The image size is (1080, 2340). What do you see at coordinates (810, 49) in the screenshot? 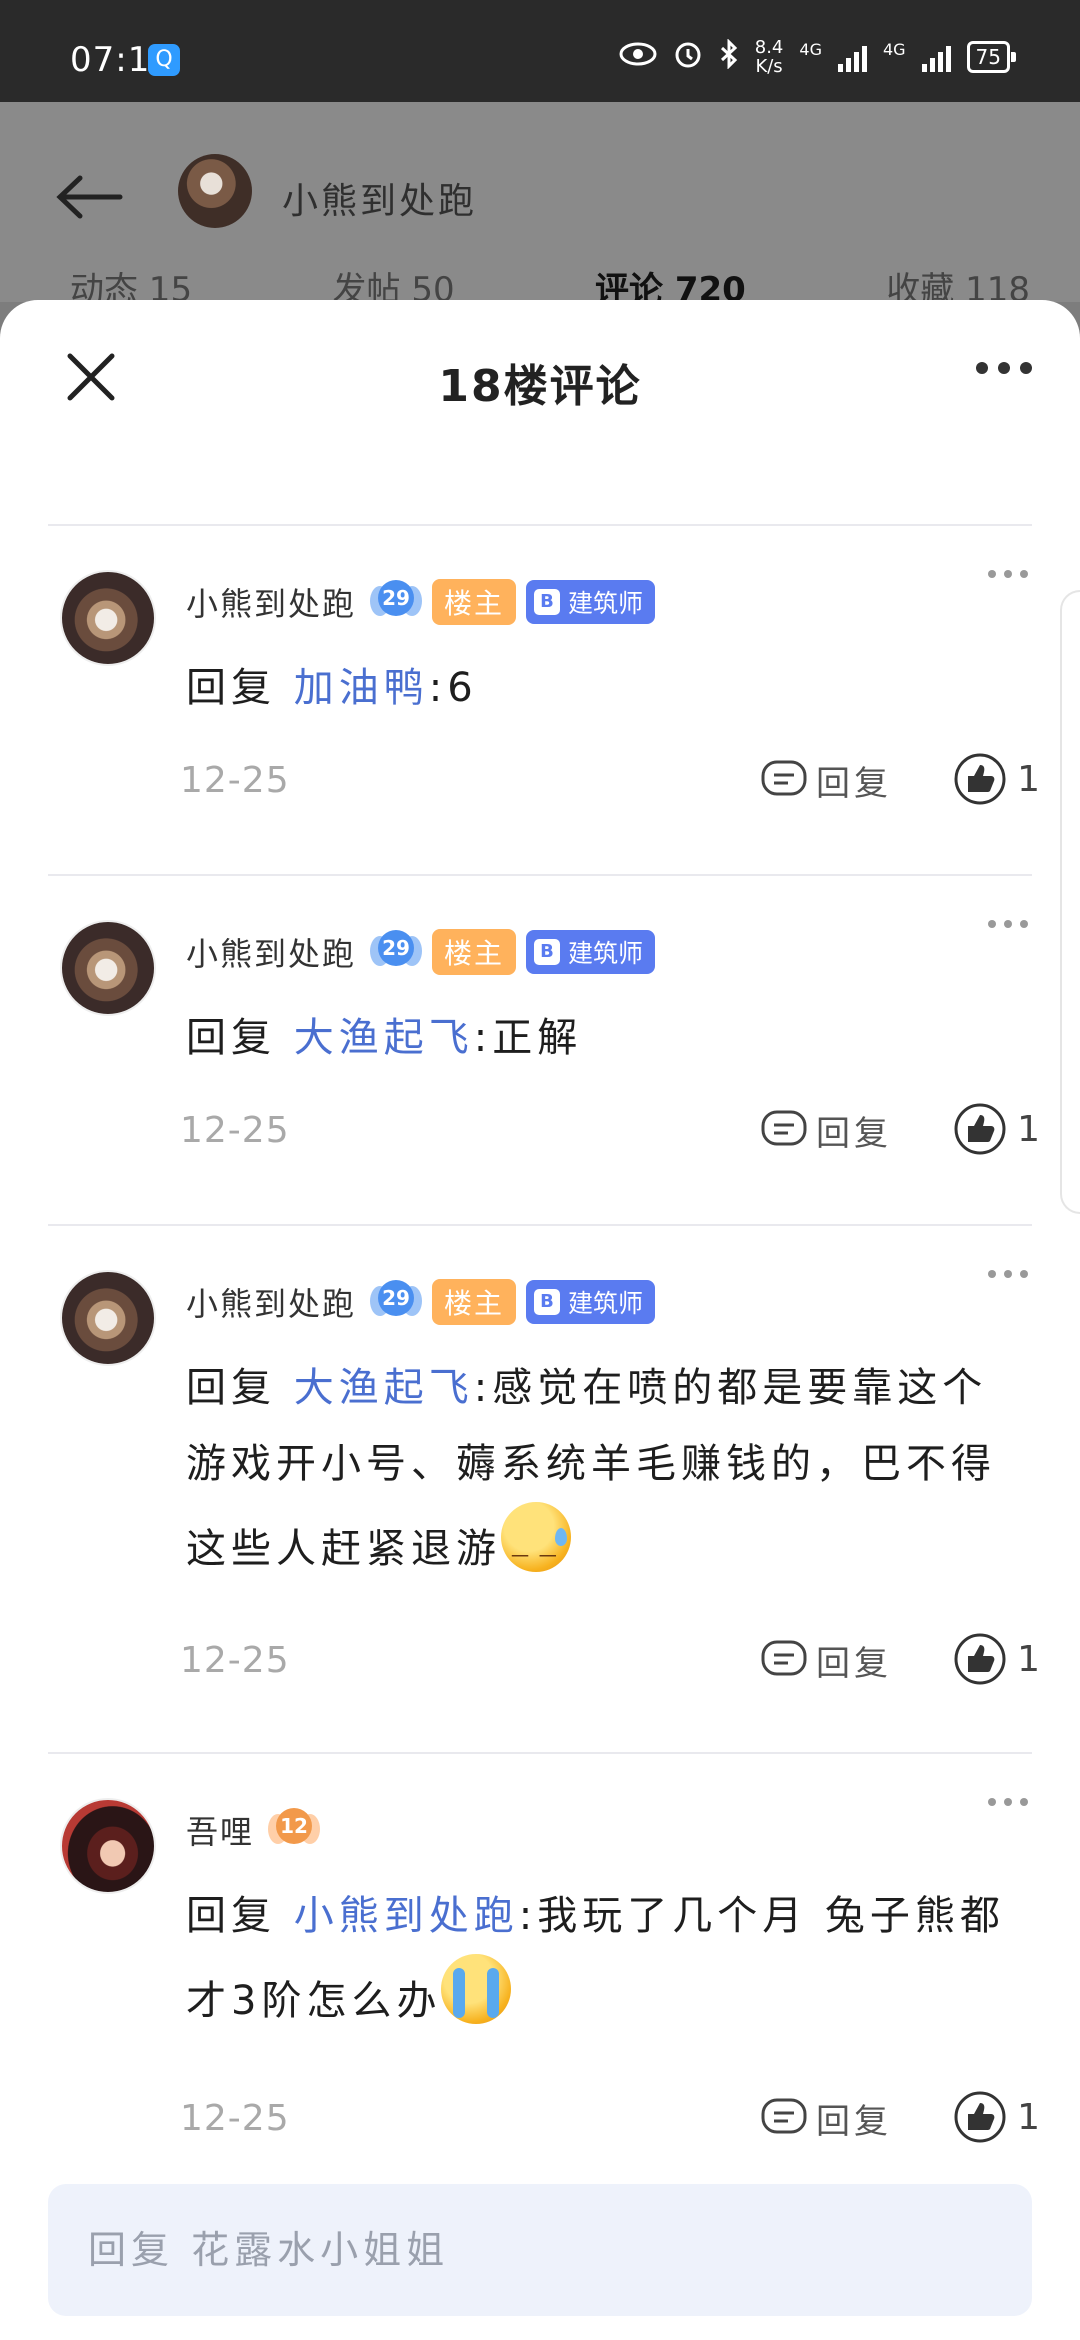
I see `network-type-1: 4G` at bounding box center [810, 49].